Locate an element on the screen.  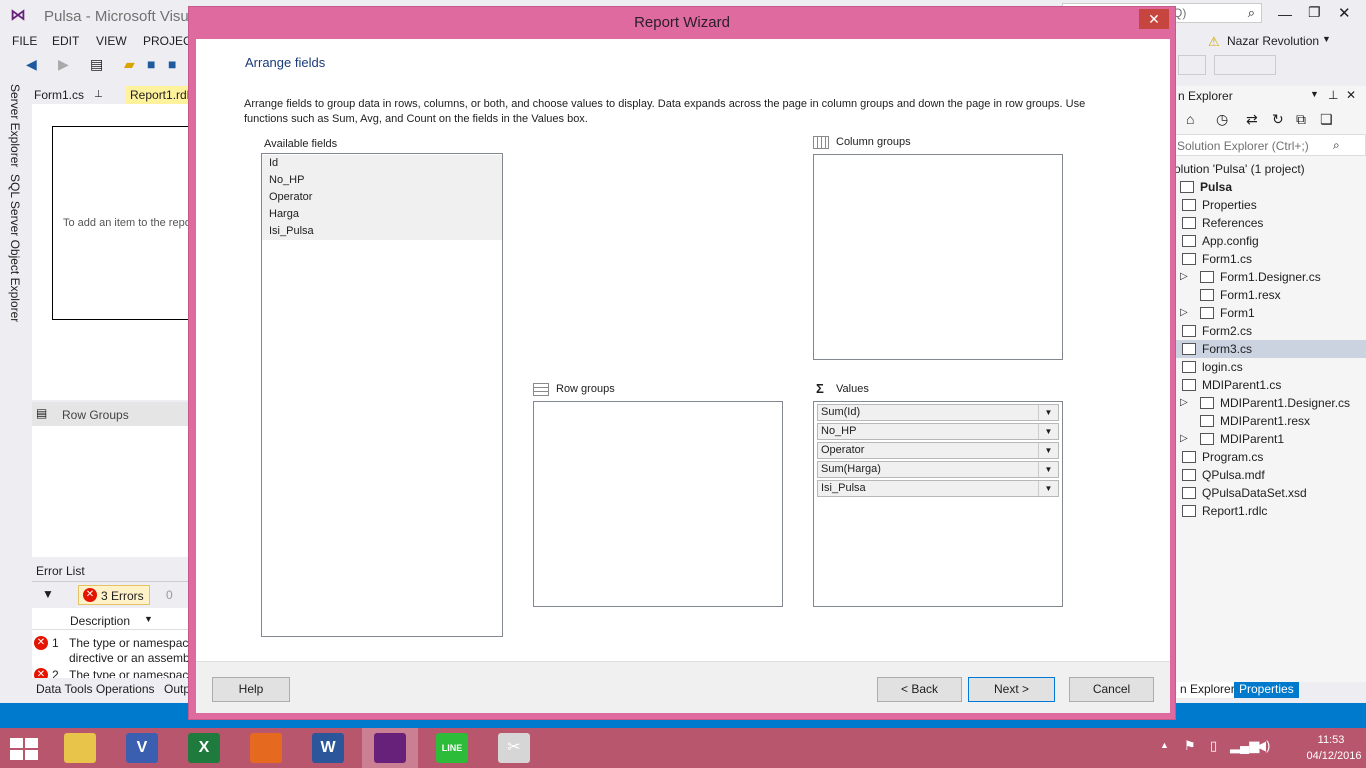
minimize-icon: — is located at coordinates (1285, 14).